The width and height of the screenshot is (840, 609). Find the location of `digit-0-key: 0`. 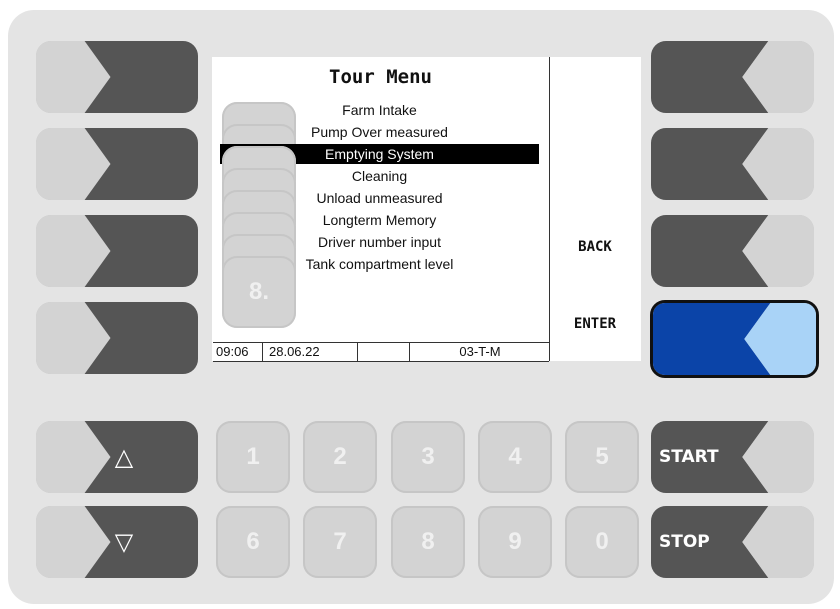

digit-0-key: 0 is located at coordinates (602, 542).